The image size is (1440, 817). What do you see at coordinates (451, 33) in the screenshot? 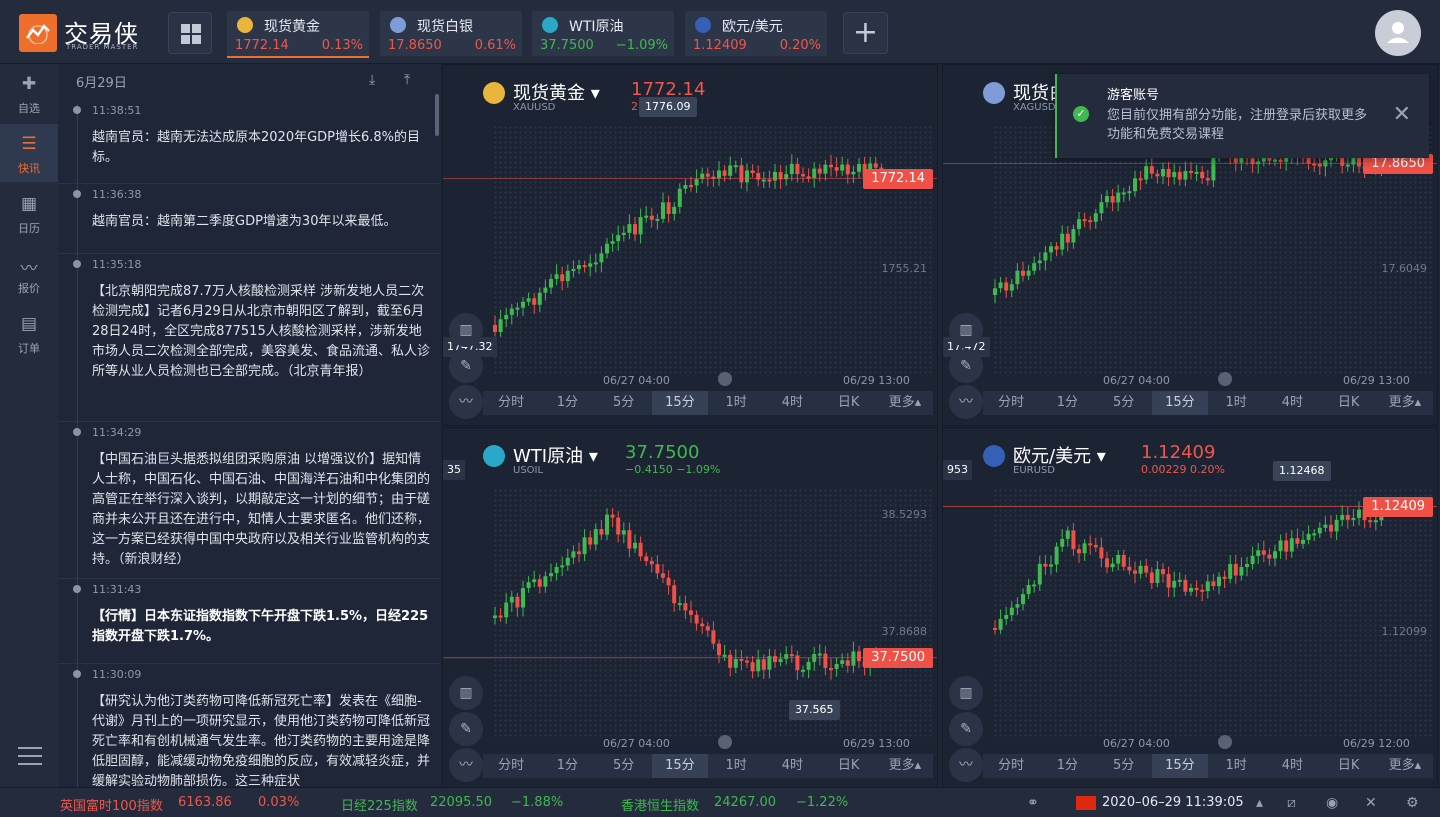
I see `quote-tab: 现货白银 17.8650 0.61%` at bounding box center [451, 33].